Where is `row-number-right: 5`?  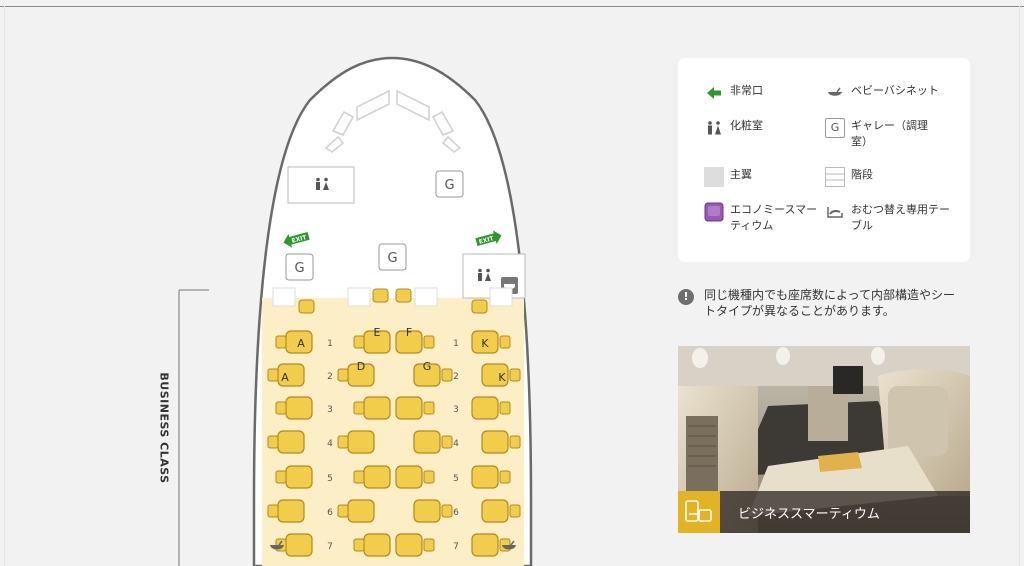 row-number-right: 5 is located at coordinates (456, 479).